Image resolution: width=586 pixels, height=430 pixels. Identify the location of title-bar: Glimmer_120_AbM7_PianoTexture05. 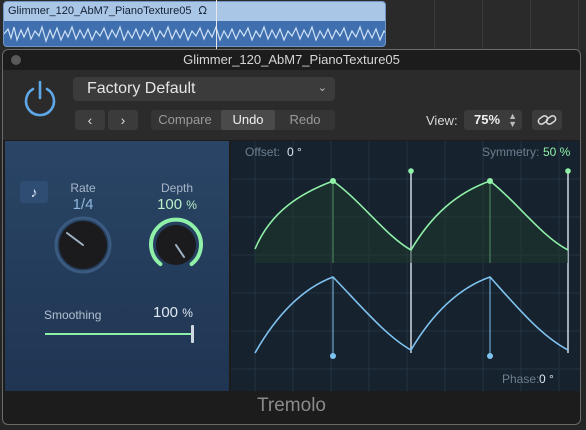
(291, 60).